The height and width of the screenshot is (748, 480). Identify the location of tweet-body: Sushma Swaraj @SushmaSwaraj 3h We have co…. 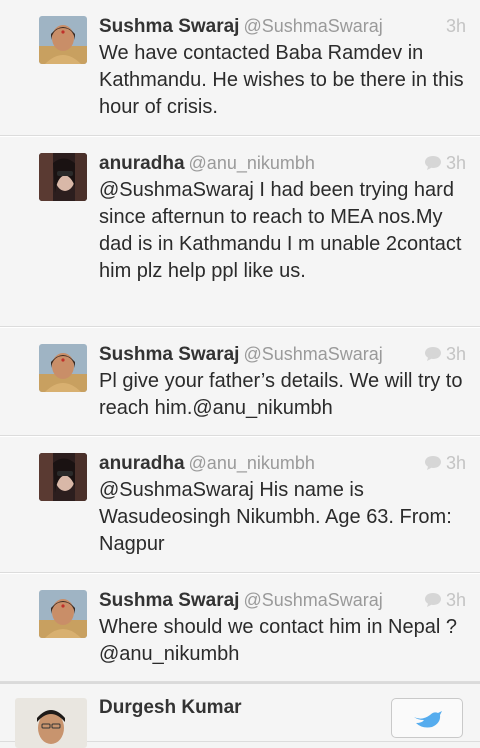
(282, 66).